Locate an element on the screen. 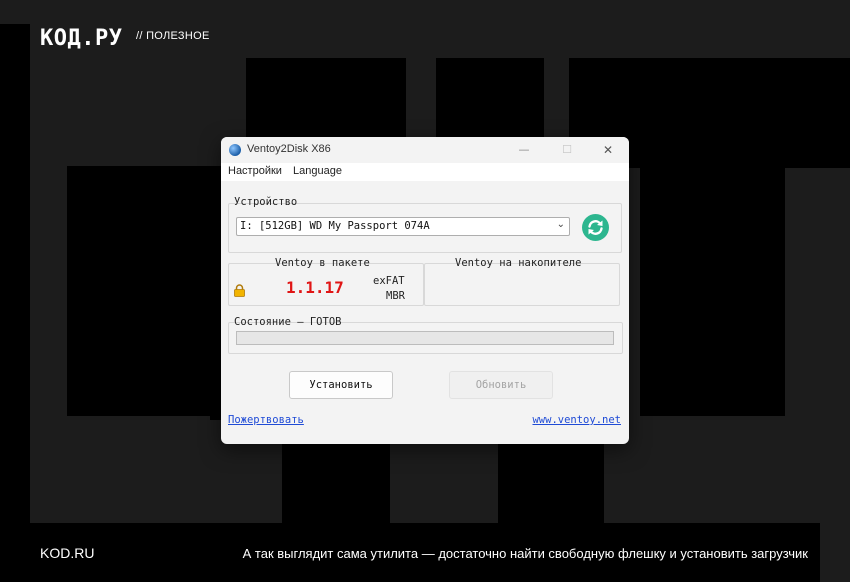 The image size is (850, 582). refresh-icon is located at coordinates (595, 227).